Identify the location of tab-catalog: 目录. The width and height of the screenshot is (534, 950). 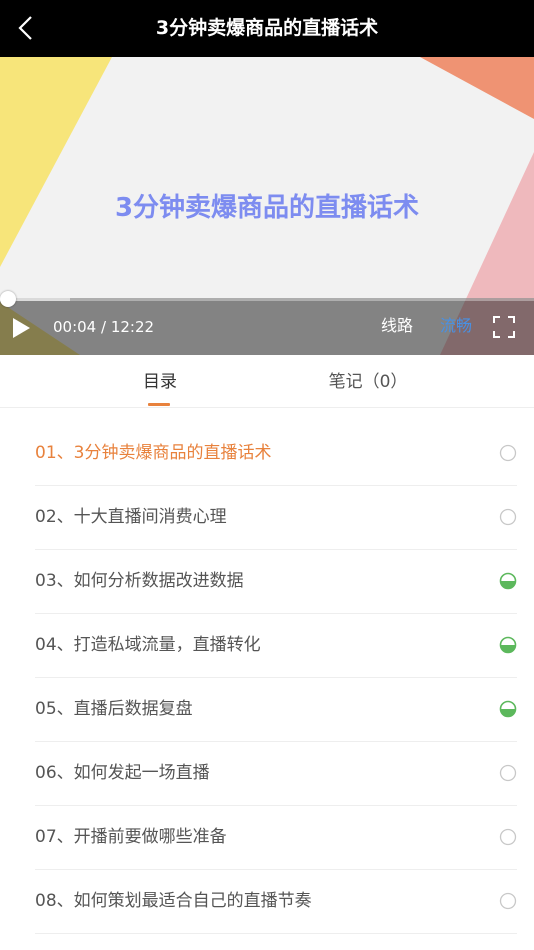
(160, 381).